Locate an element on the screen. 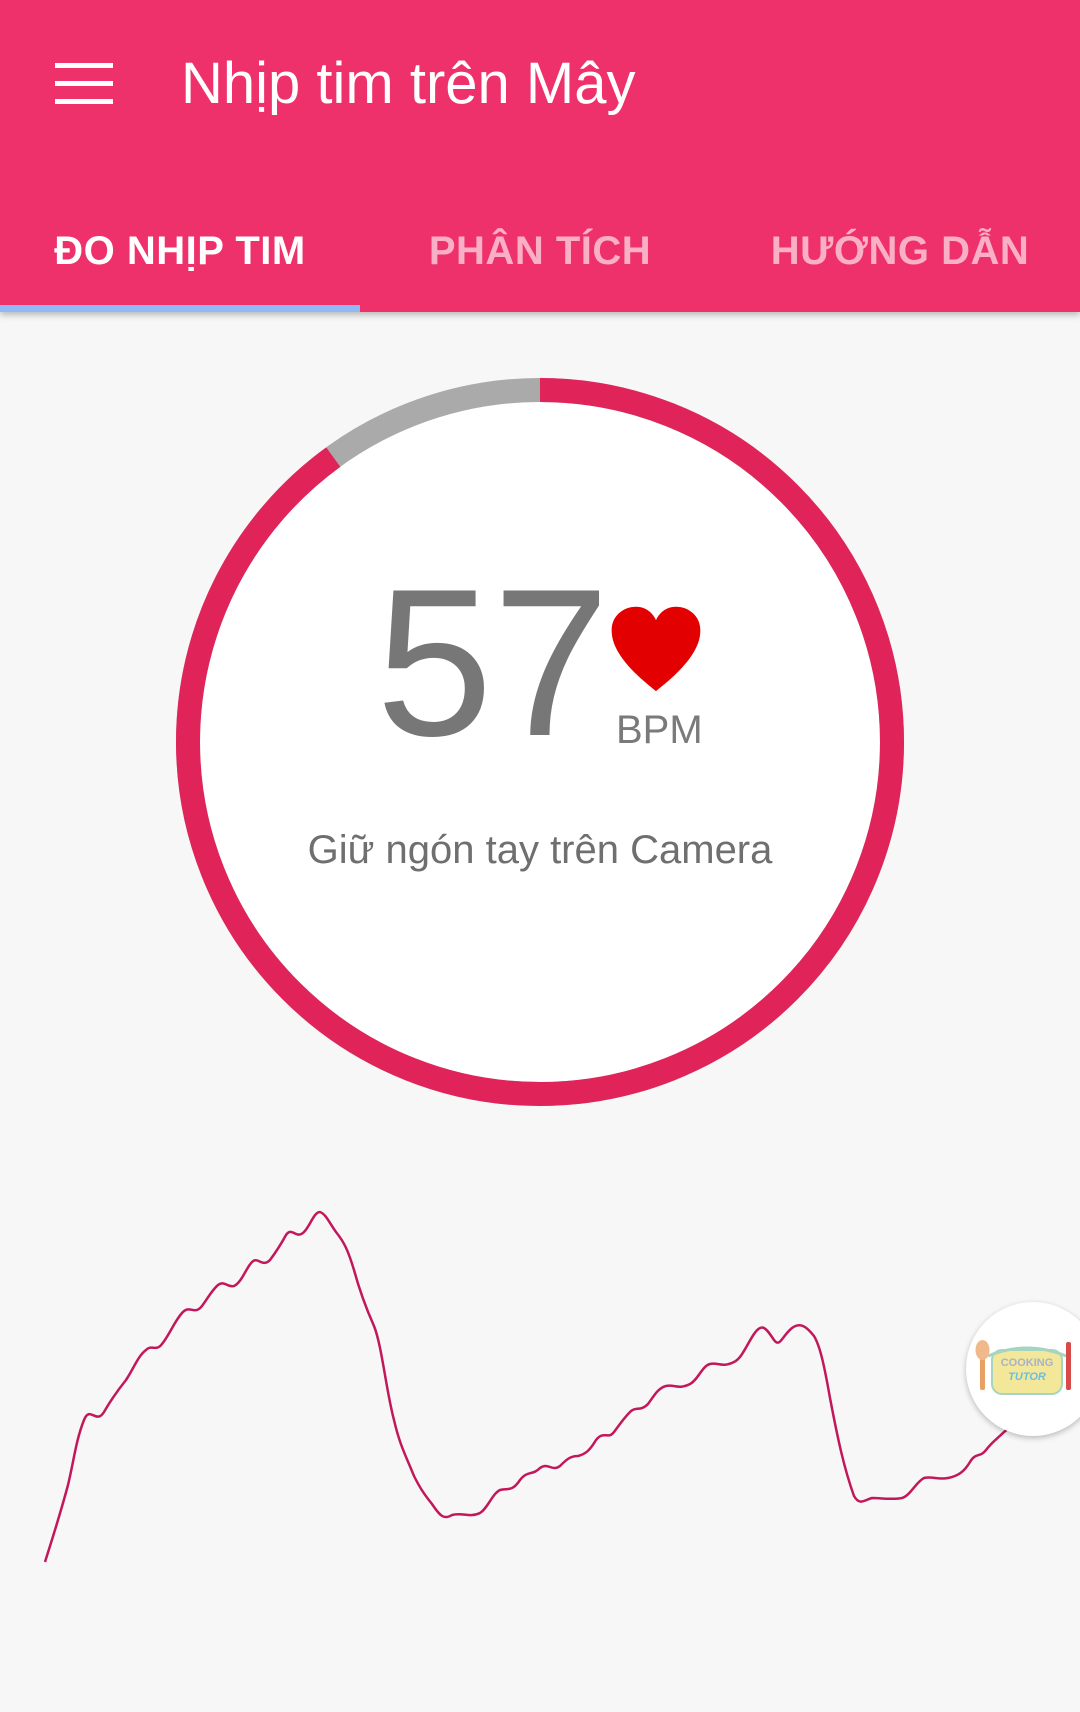  tab-measure: ĐO NHỊP TIM is located at coordinates (180, 251).